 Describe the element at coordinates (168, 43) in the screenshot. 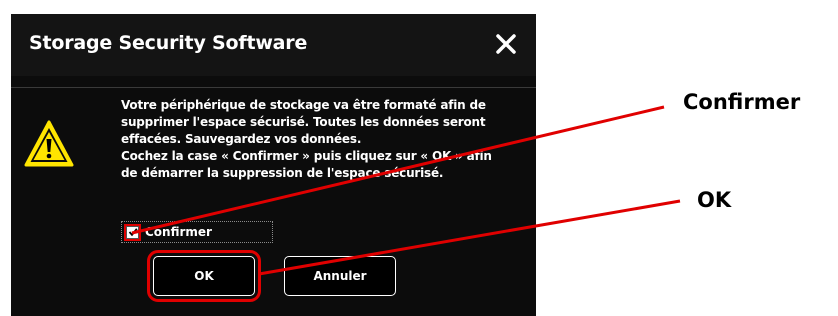

I see `dialog-title: Storage Security Software` at that location.